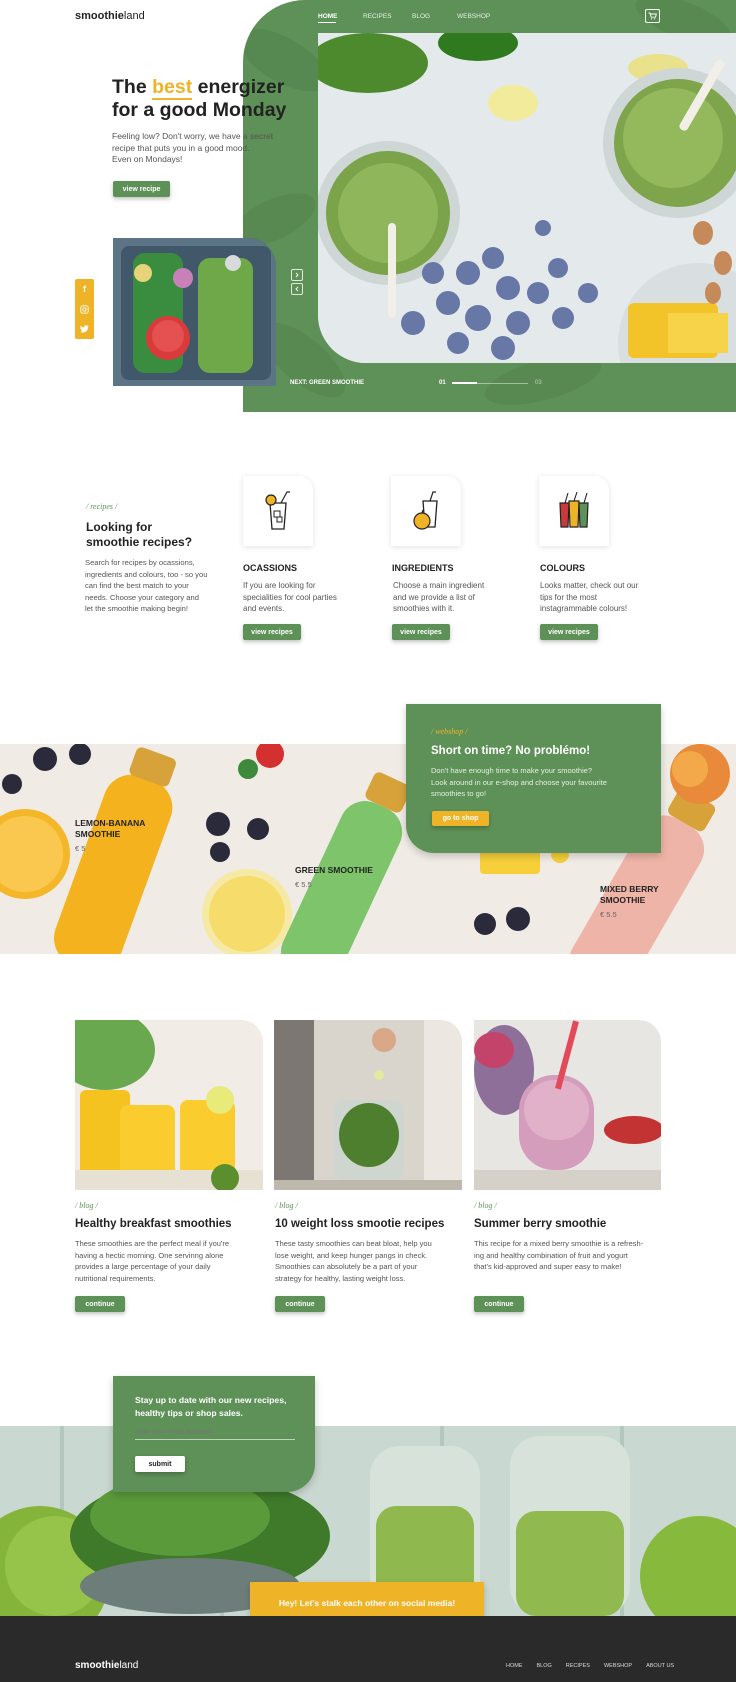 This screenshot has height=1682, width=736. What do you see at coordinates (199, 110) in the screenshot?
I see `hero-title-line2: for a good Monday` at bounding box center [199, 110].